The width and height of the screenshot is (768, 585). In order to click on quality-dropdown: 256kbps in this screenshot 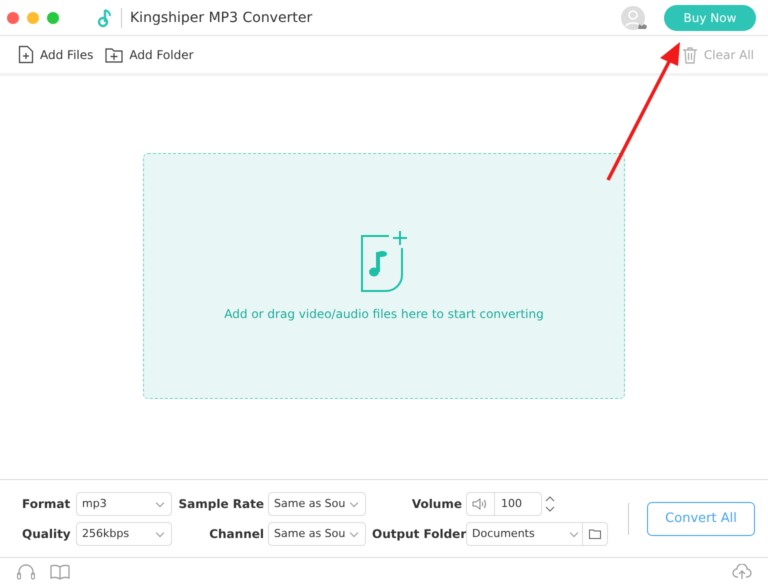, I will do `click(124, 534)`.